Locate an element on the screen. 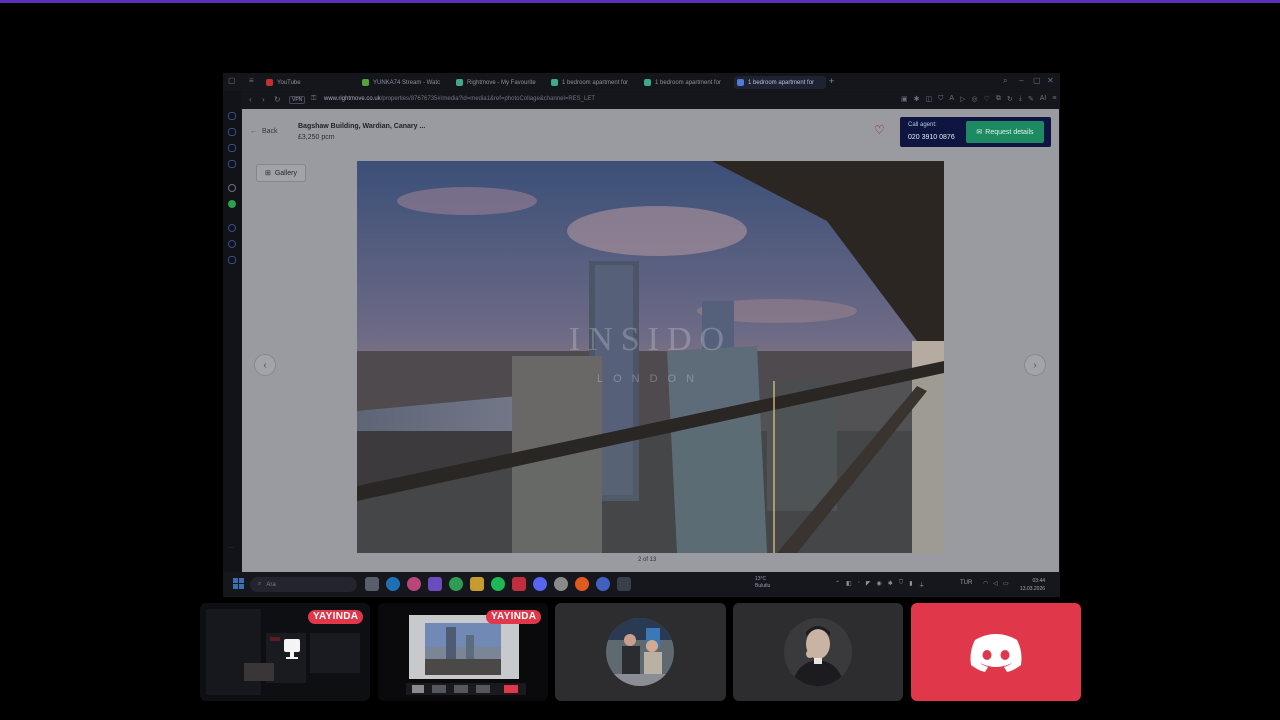 The height and width of the screenshot is (720, 1280). obs-icon is located at coordinates (561, 584).